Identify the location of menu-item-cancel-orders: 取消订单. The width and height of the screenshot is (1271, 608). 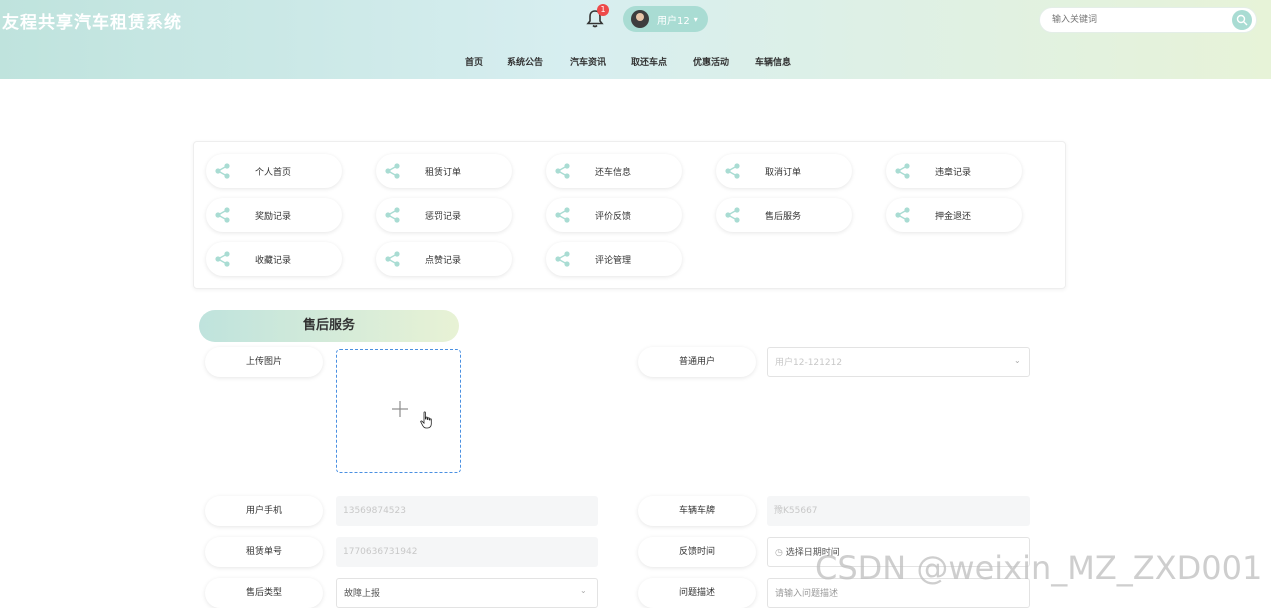
(784, 171).